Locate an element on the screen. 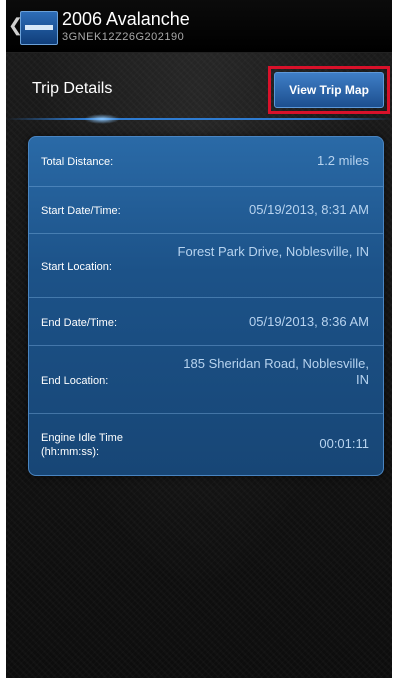 The width and height of the screenshot is (398, 678). detail-value: 05/19/2013, 8:31 AM is located at coordinates (309, 209).